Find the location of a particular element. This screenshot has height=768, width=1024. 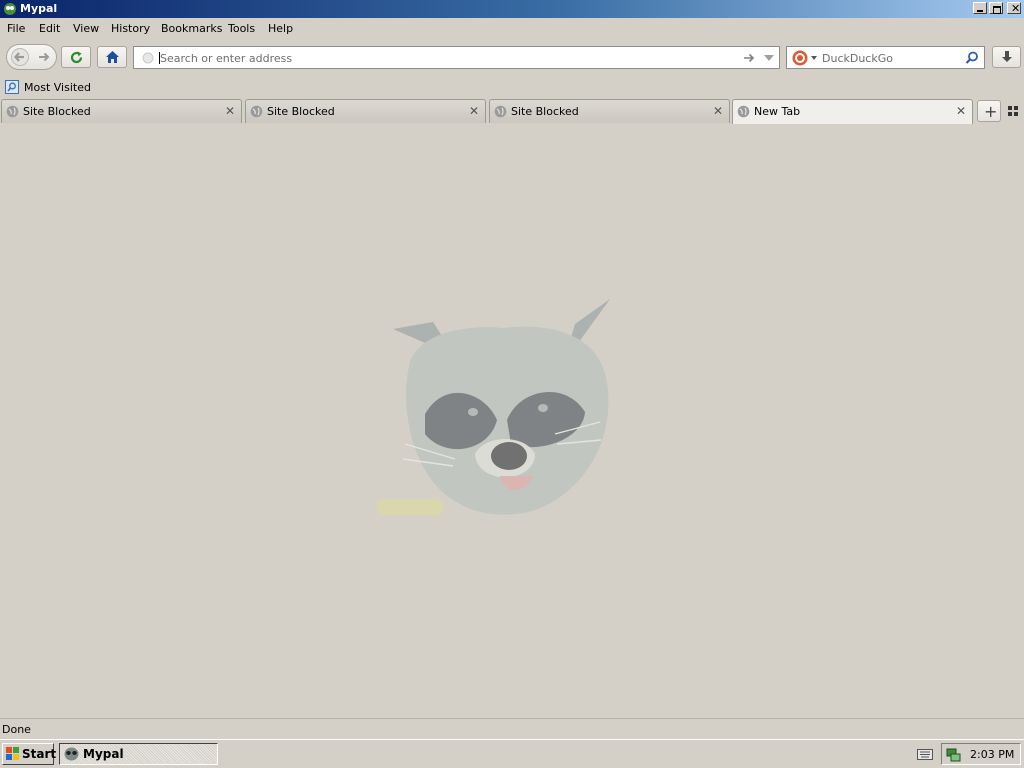

tab-list-icon is located at coordinates (1013, 111).